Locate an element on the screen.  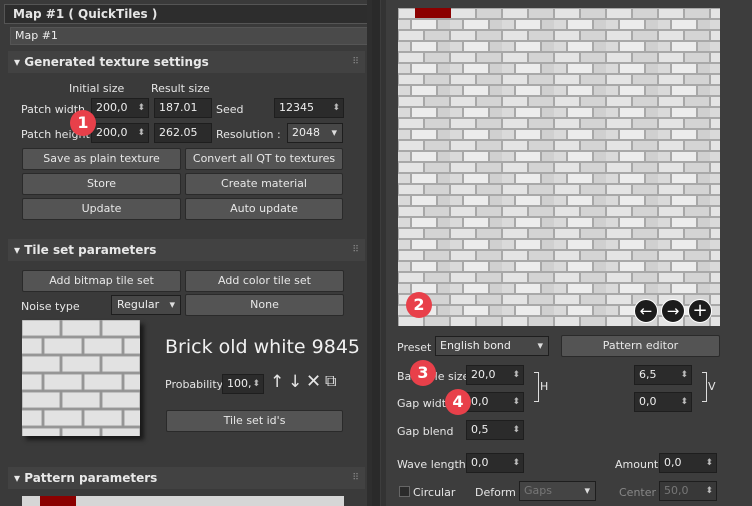
gap-width-h-input: 0,0 is located at coordinates (495, 402).